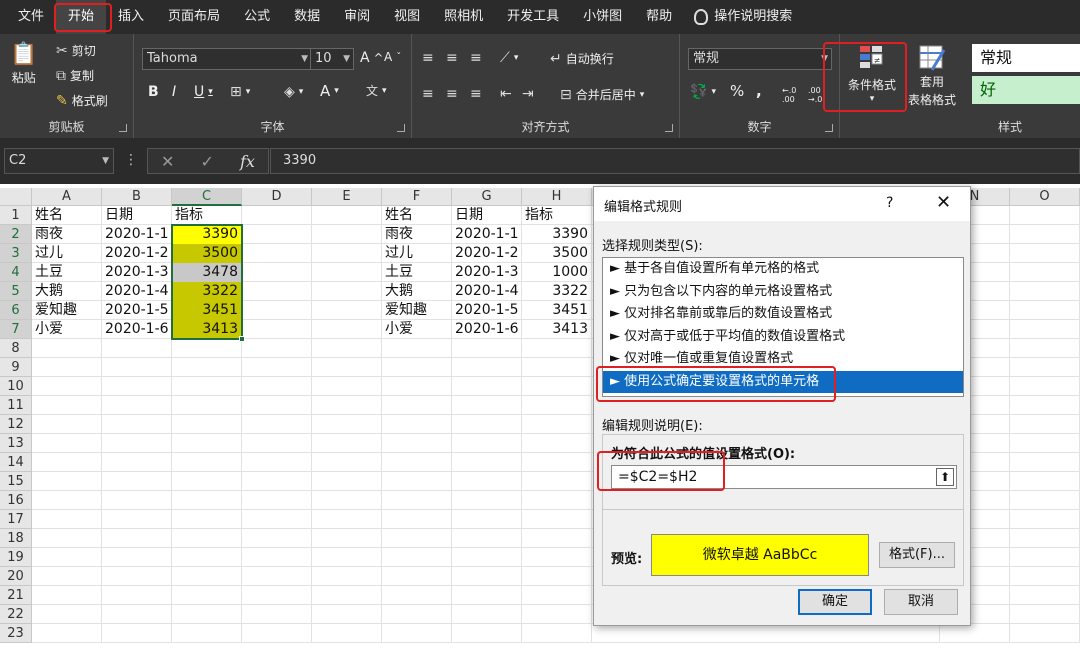  What do you see at coordinates (16, 576) in the screenshot?
I see `row-header: 20` at bounding box center [16, 576].